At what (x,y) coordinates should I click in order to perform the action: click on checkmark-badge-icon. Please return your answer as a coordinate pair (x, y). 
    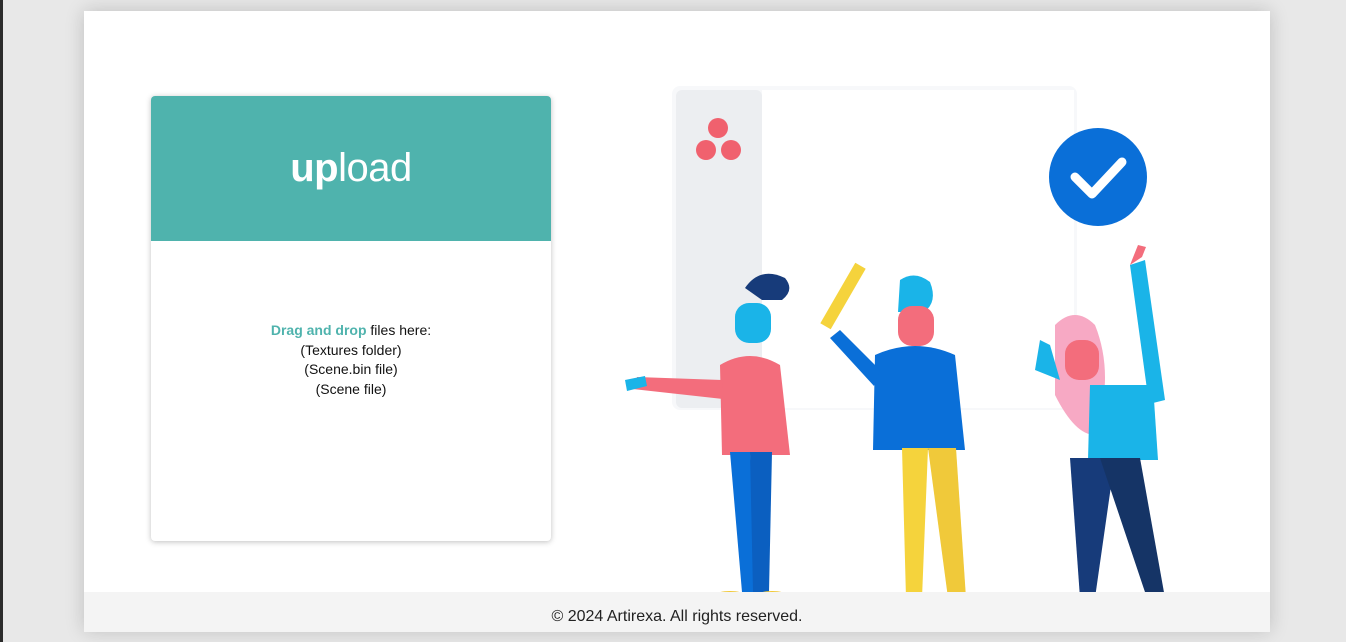
    Looking at the image, I should click on (1098, 177).